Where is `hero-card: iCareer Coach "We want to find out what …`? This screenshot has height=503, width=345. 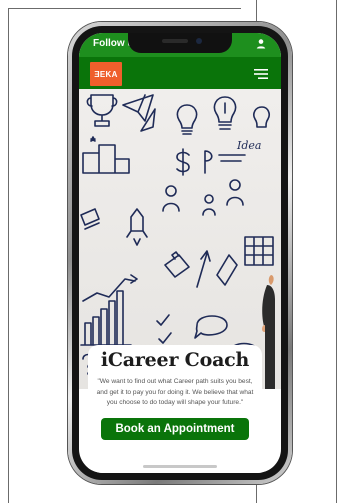 hero-card: iCareer Coach "We want to find out what … is located at coordinates (175, 409).